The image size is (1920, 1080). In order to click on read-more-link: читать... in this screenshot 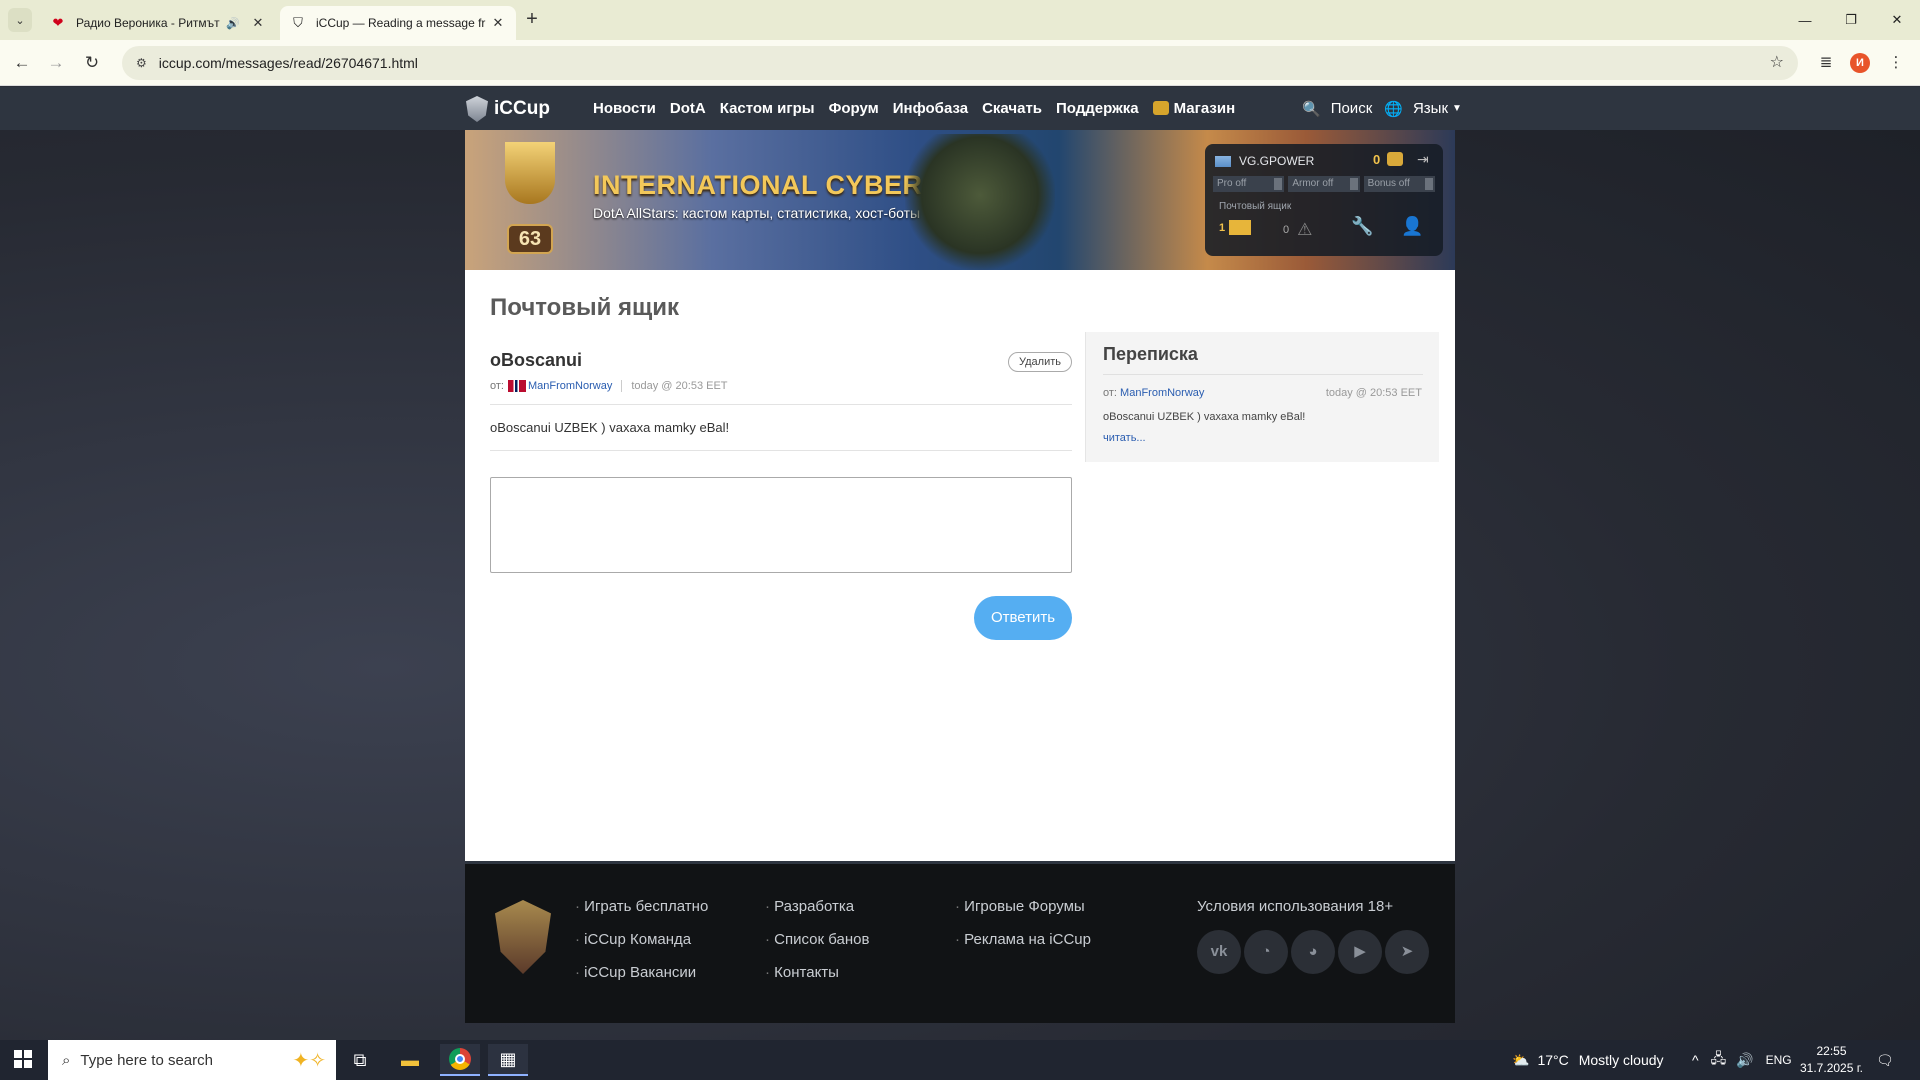, I will do `click(1124, 438)`.